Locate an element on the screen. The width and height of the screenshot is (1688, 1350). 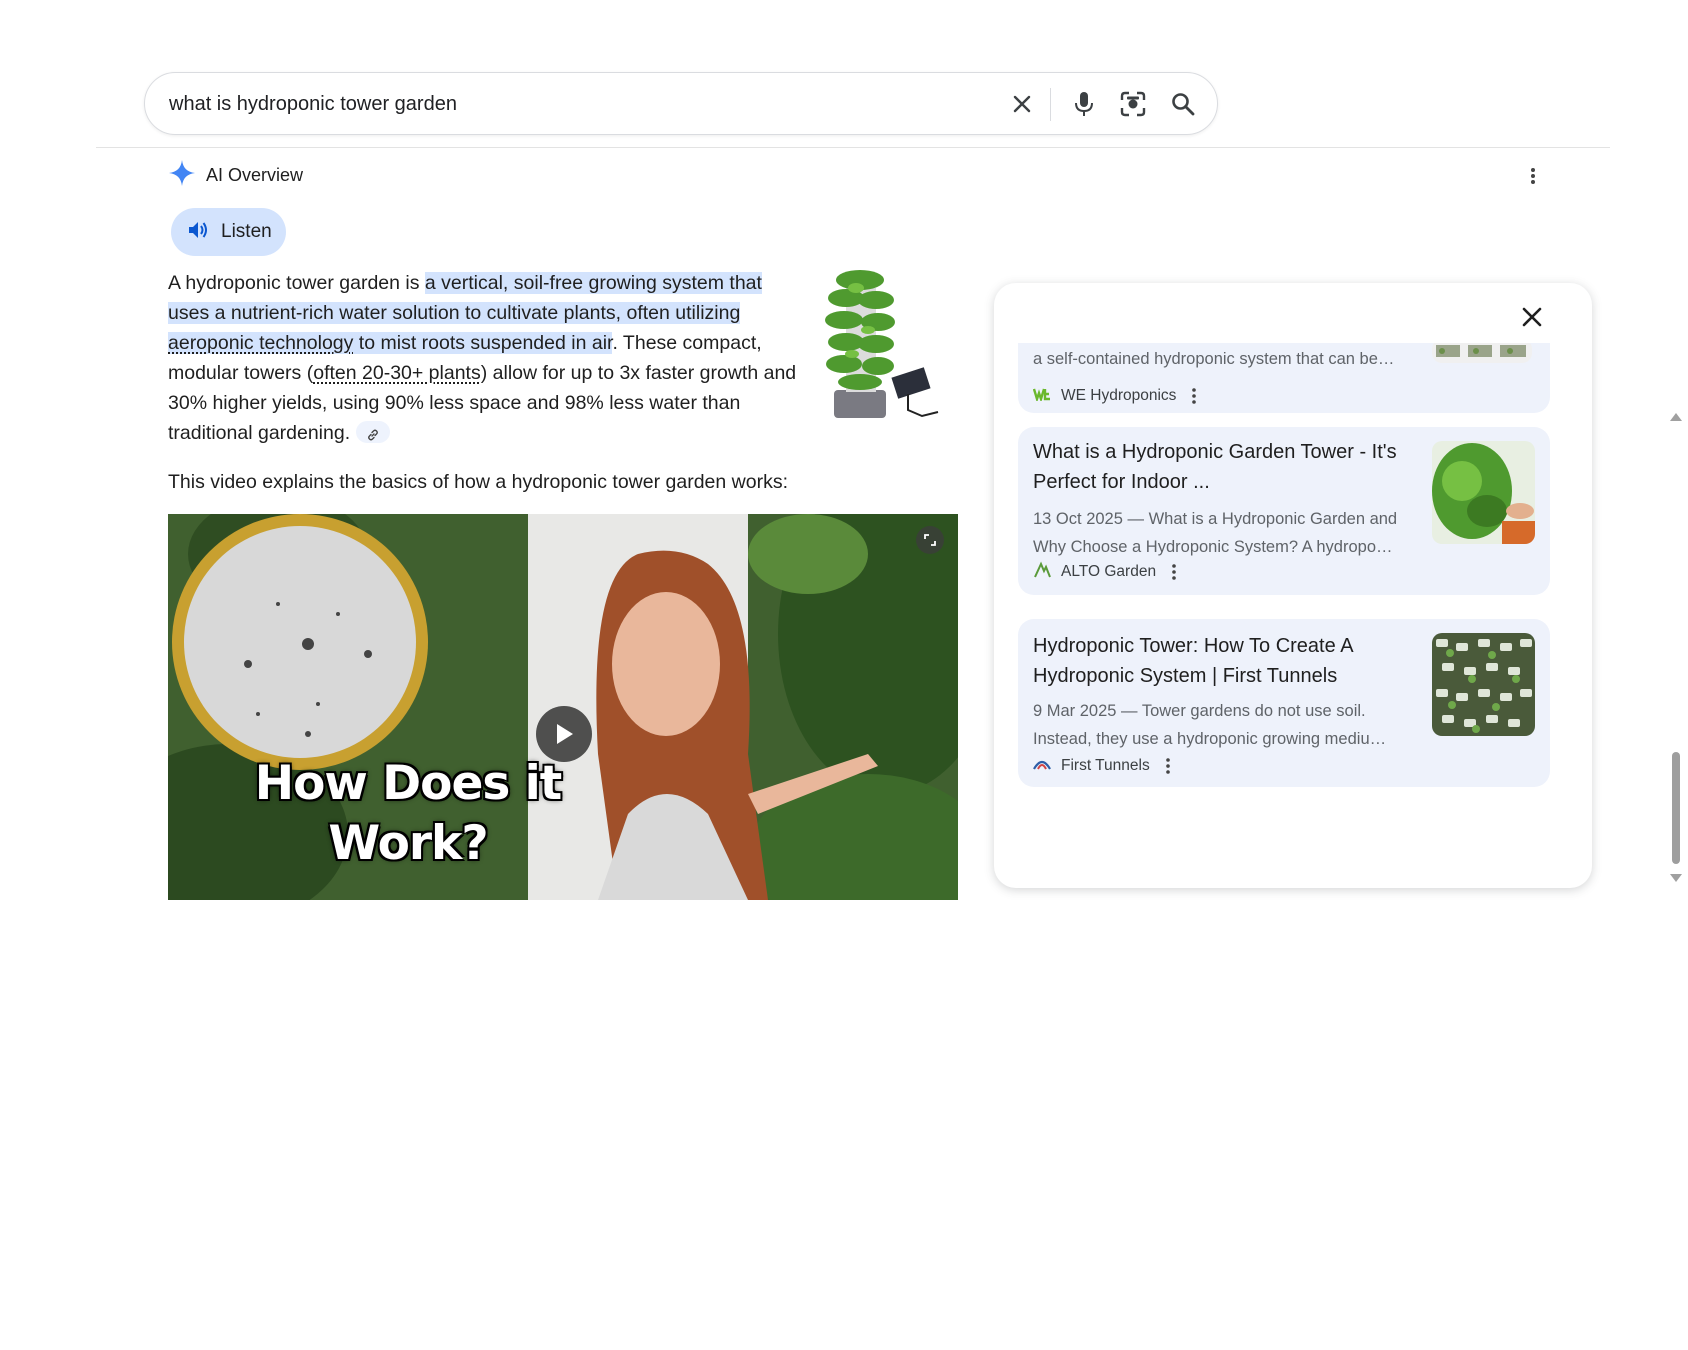
search-divider is located at coordinates (1050, 104).